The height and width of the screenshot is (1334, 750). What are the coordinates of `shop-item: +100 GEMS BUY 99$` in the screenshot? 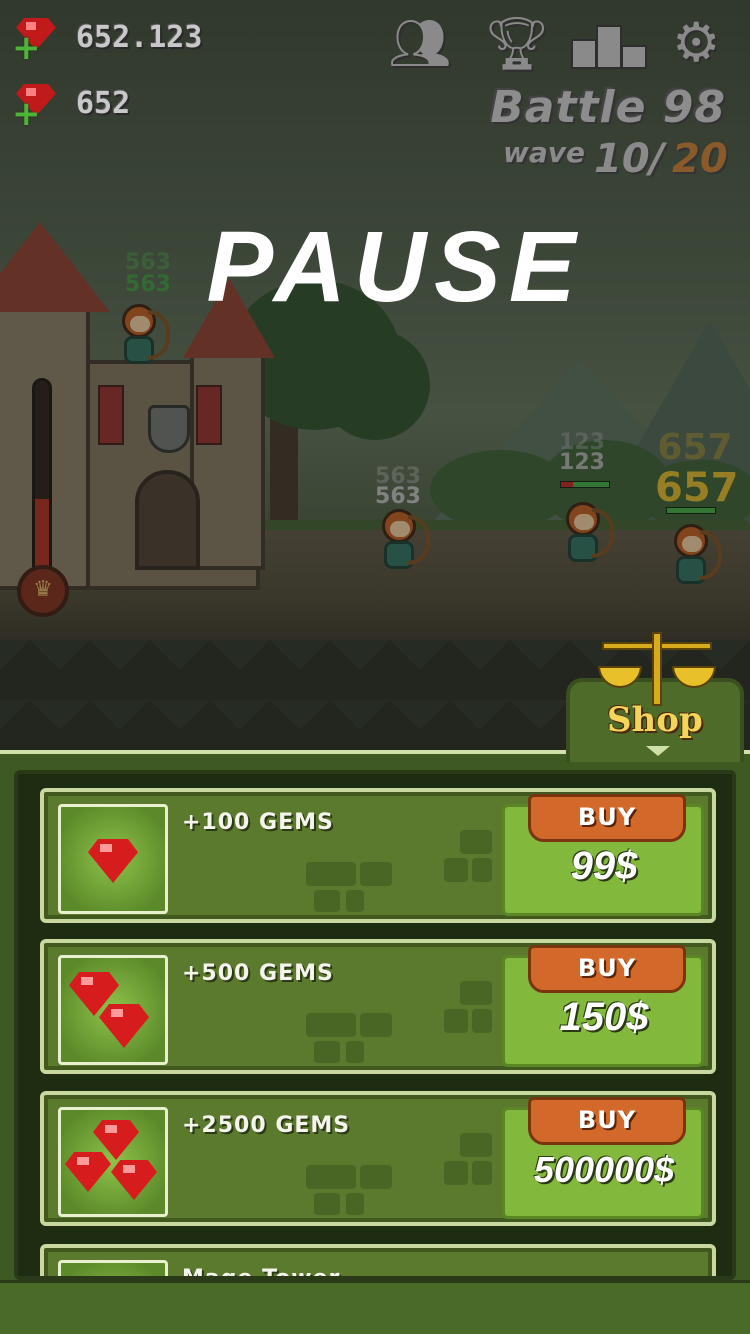 It's located at (378, 855).